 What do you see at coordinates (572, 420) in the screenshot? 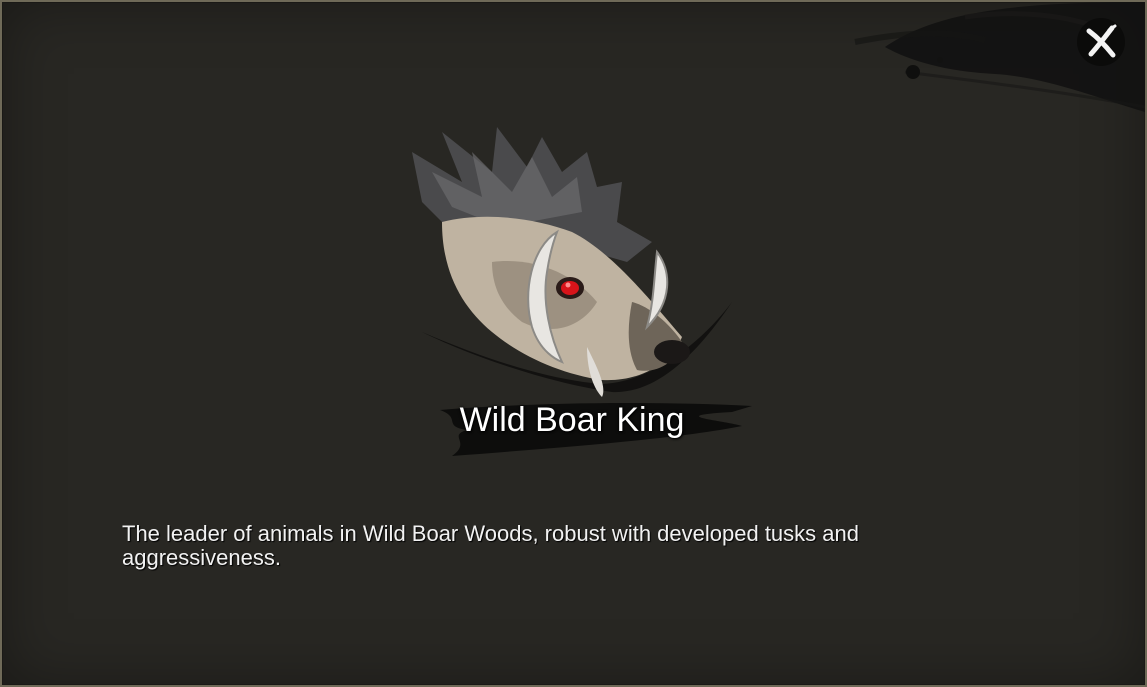
I see `boss-name: Wild Boar King` at bounding box center [572, 420].